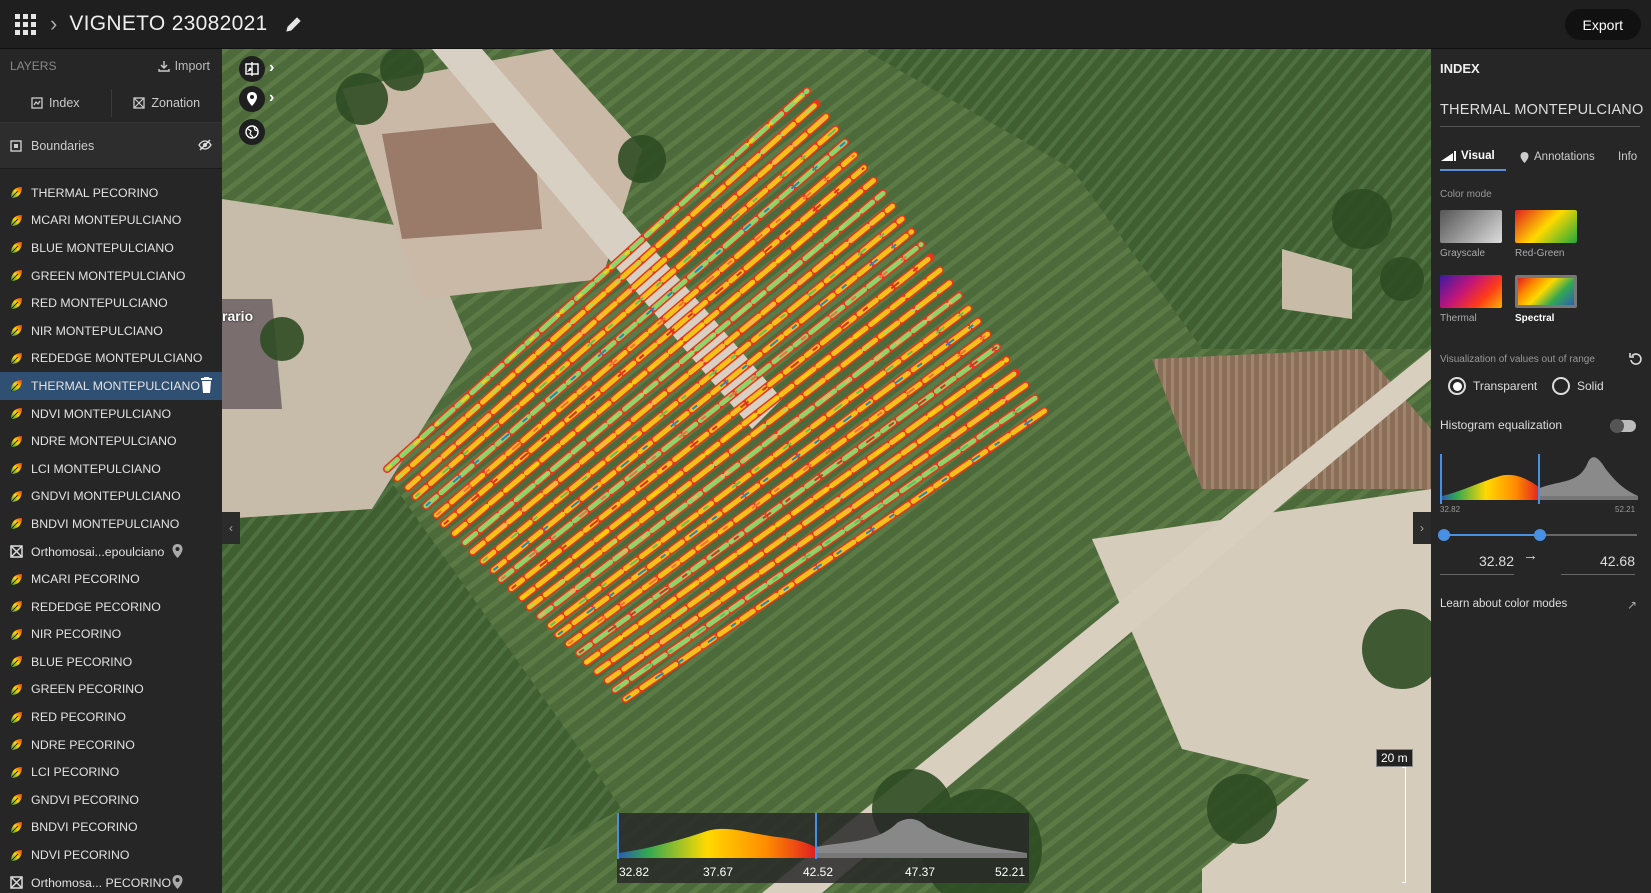 Image resolution: width=1651 pixels, height=893 pixels. I want to click on layer-item: GNDVI PECORINO, so click(111, 800).